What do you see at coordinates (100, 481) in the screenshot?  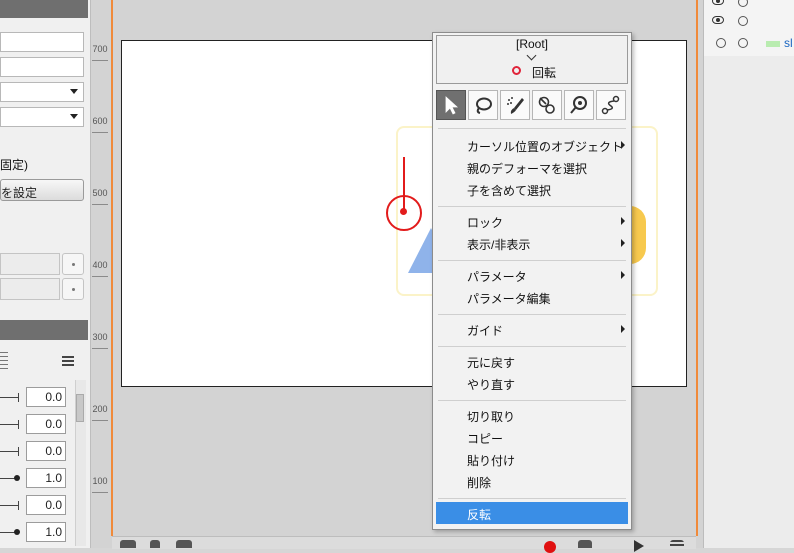 I see `ruler-label: 100` at bounding box center [100, 481].